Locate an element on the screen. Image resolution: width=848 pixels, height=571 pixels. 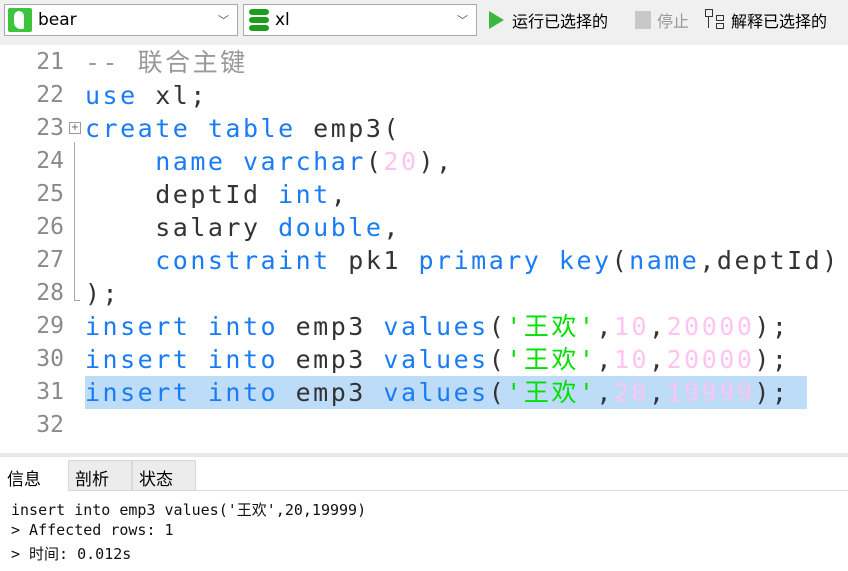
code-text: constraint pk1 primary key(name,deptId) is located at coordinates (462, 260).